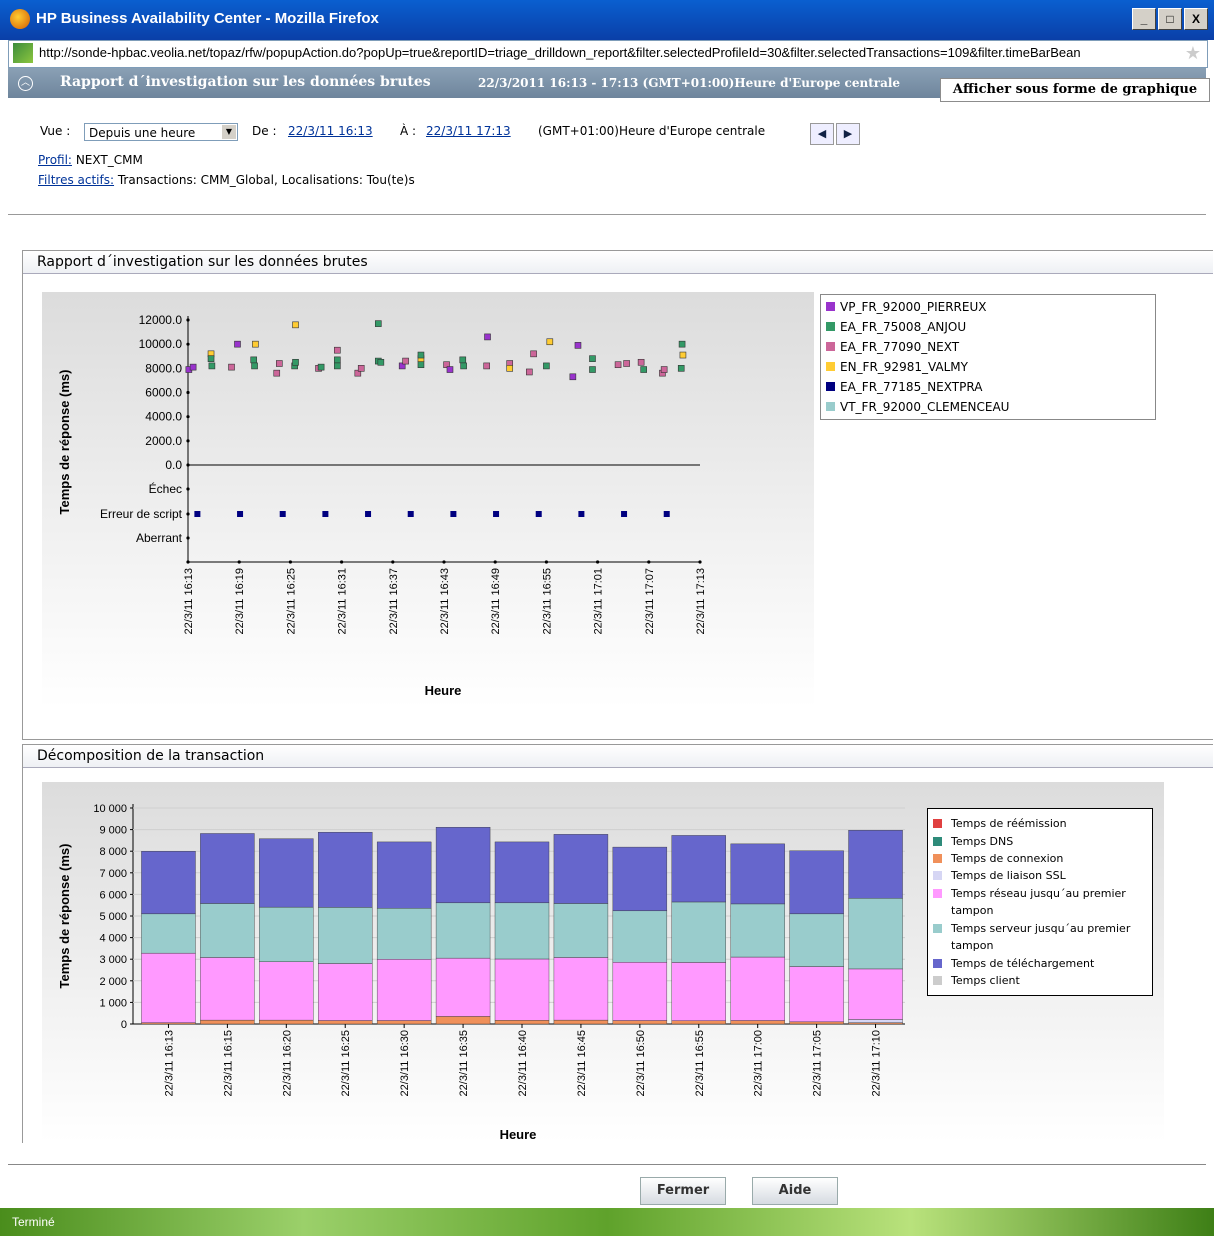 This screenshot has width=1214, height=1236. Describe the element at coordinates (1007, 858) in the screenshot. I see `legend-label: Temps de connexion` at that location.